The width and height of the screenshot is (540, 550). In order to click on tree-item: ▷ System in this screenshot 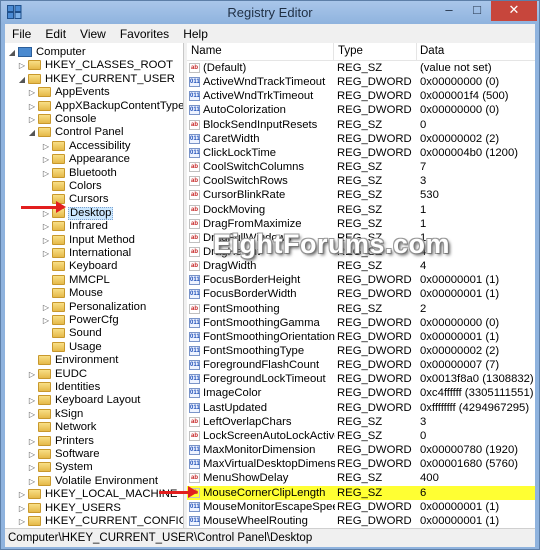, I will do `click(60, 467)`.